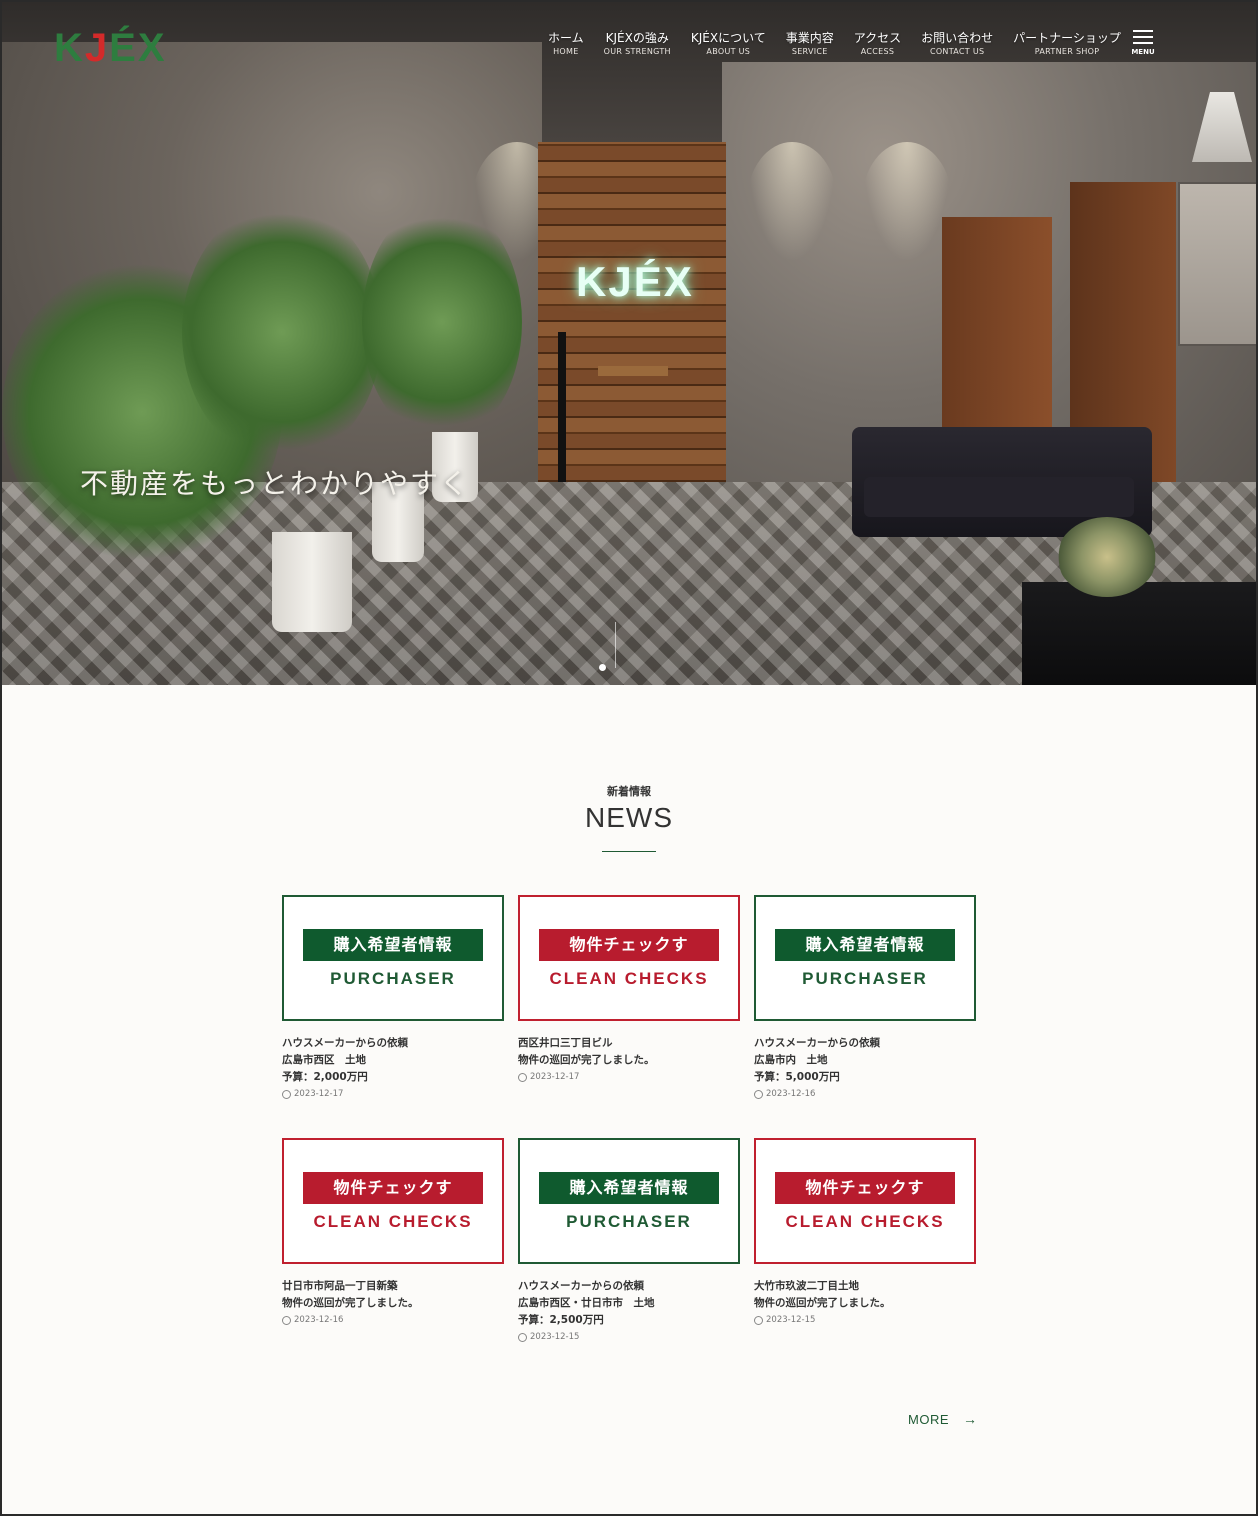 This screenshot has height=1516, width=1258. What do you see at coordinates (1067, 51) in the screenshot?
I see `nav-sublabel: PARTNER SHOP` at bounding box center [1067, 51].